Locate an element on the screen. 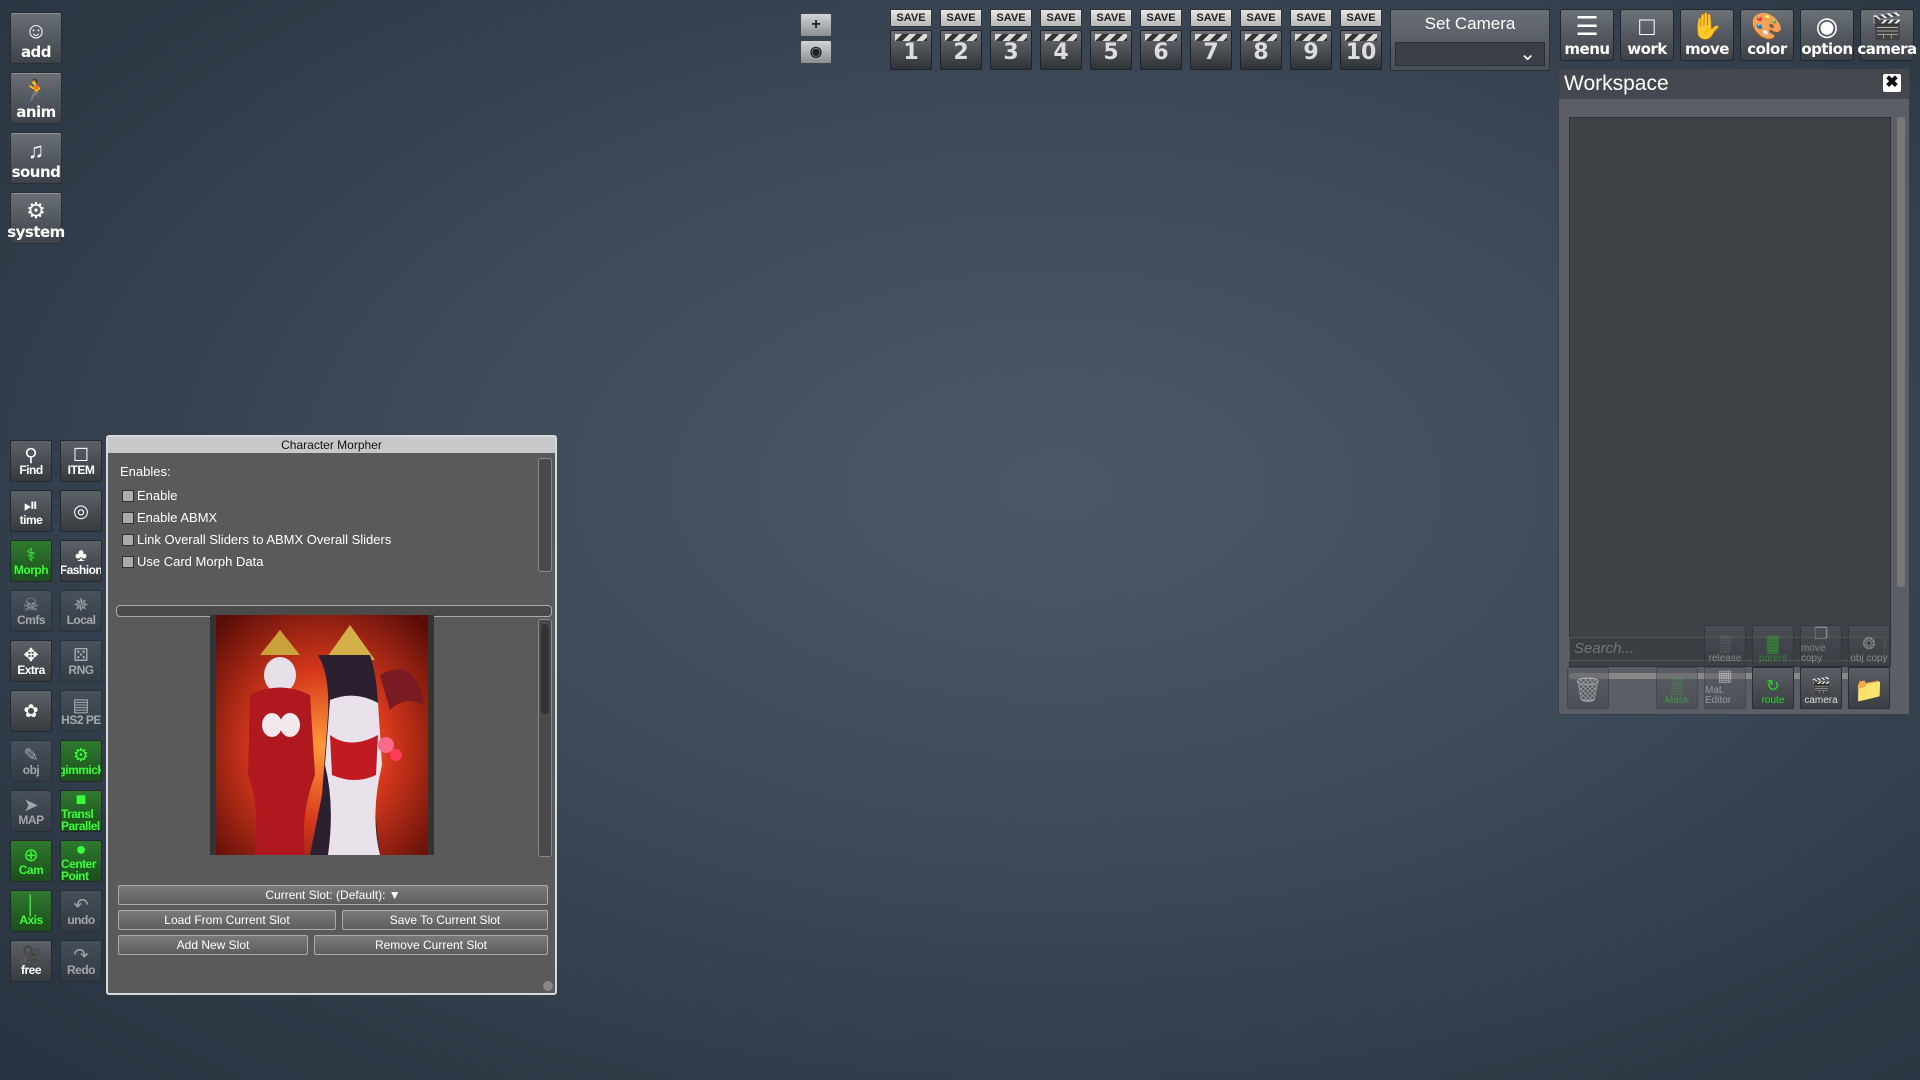 This screenshot has height=1080, width=1920. hand-icon: ✋ is located at coordinates (1707, 26).